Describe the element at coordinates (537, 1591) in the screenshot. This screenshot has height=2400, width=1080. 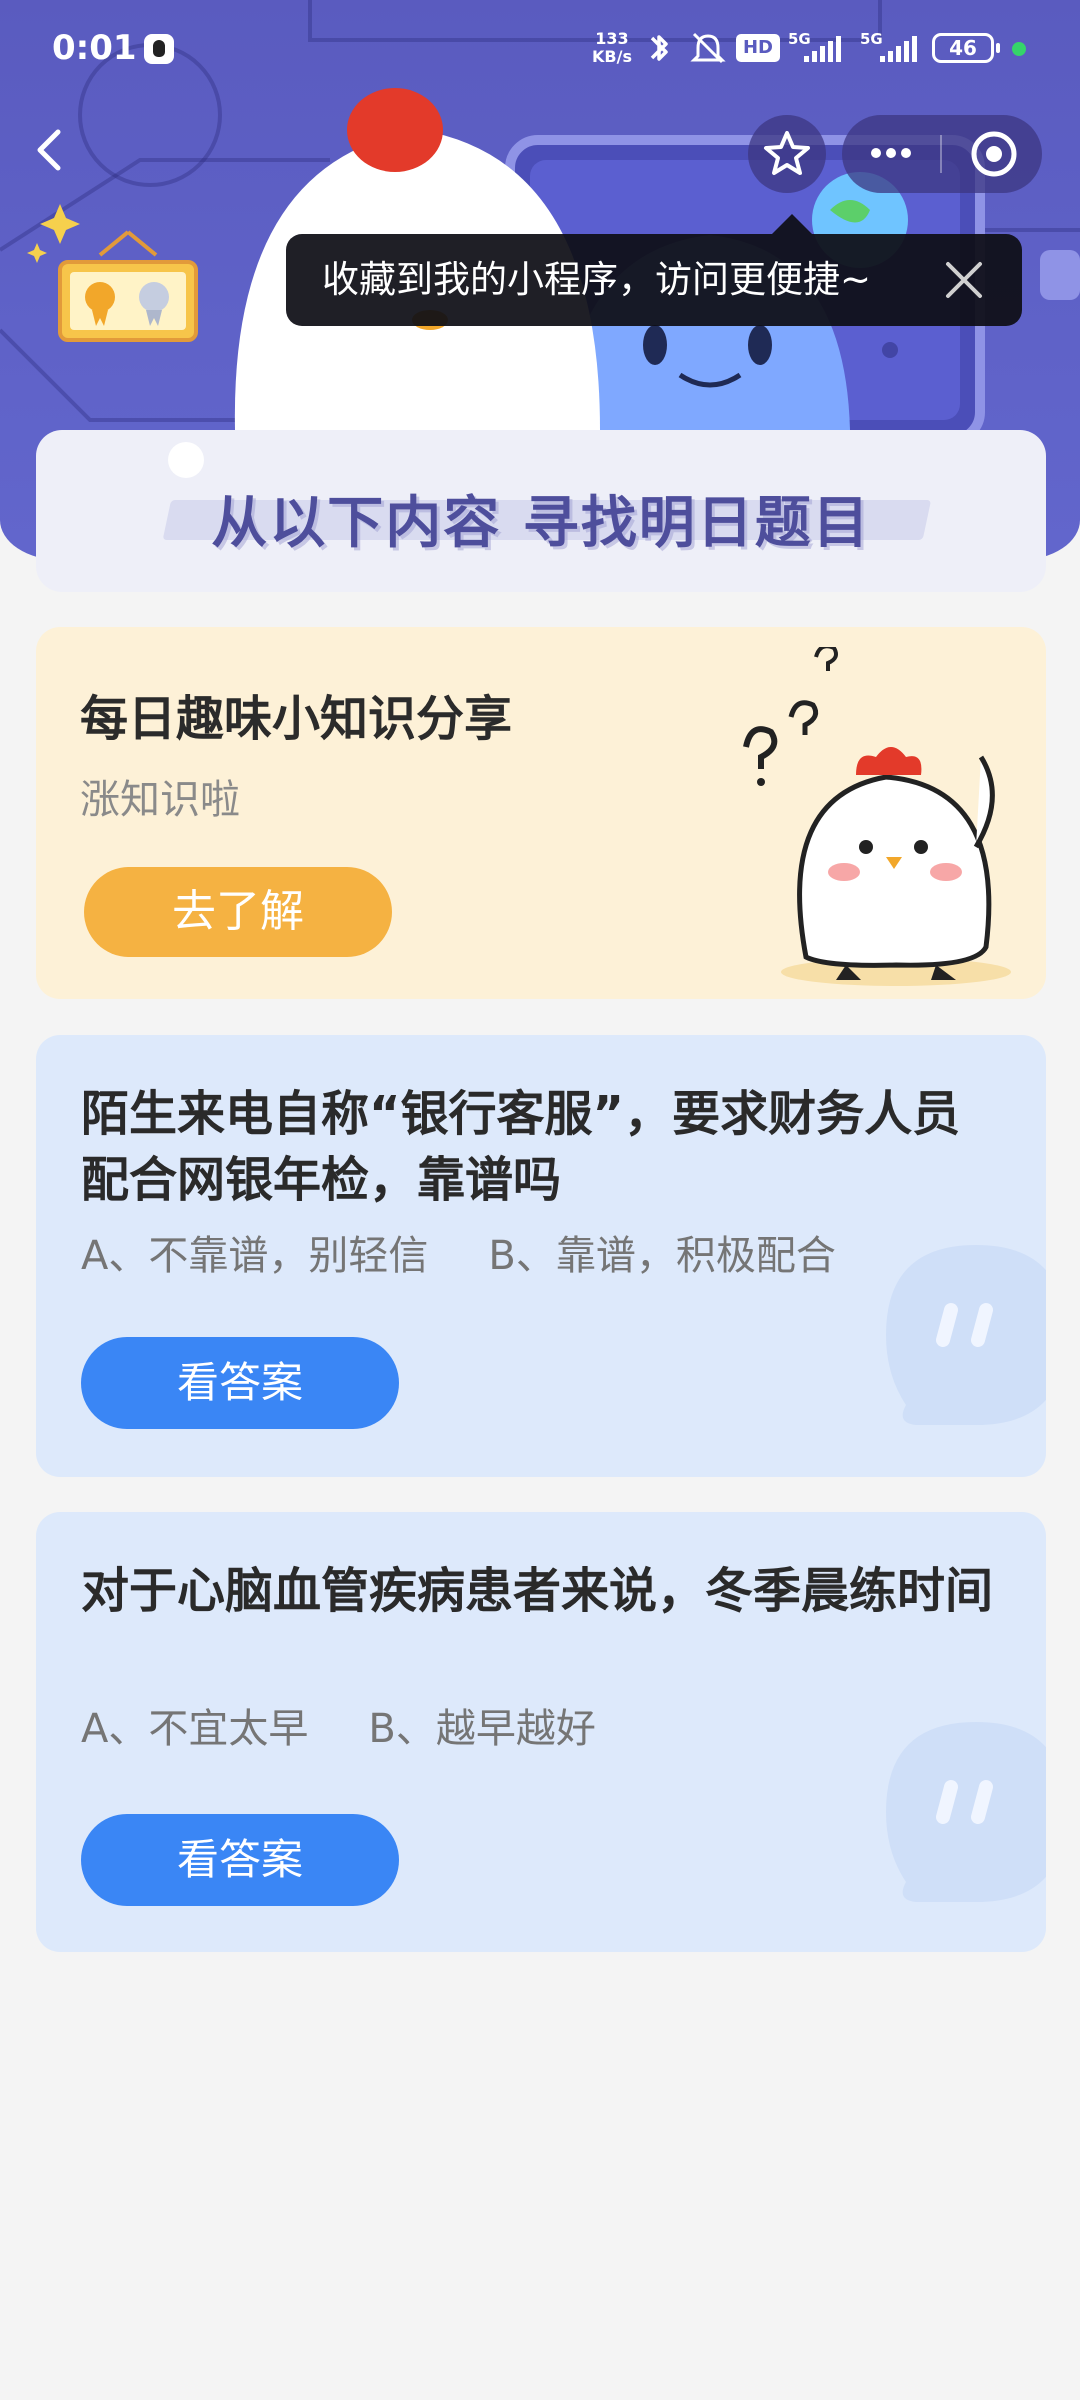
I see `question-title: 对于心脑血管疾病患者来说，冬季晨练时间` at that location.